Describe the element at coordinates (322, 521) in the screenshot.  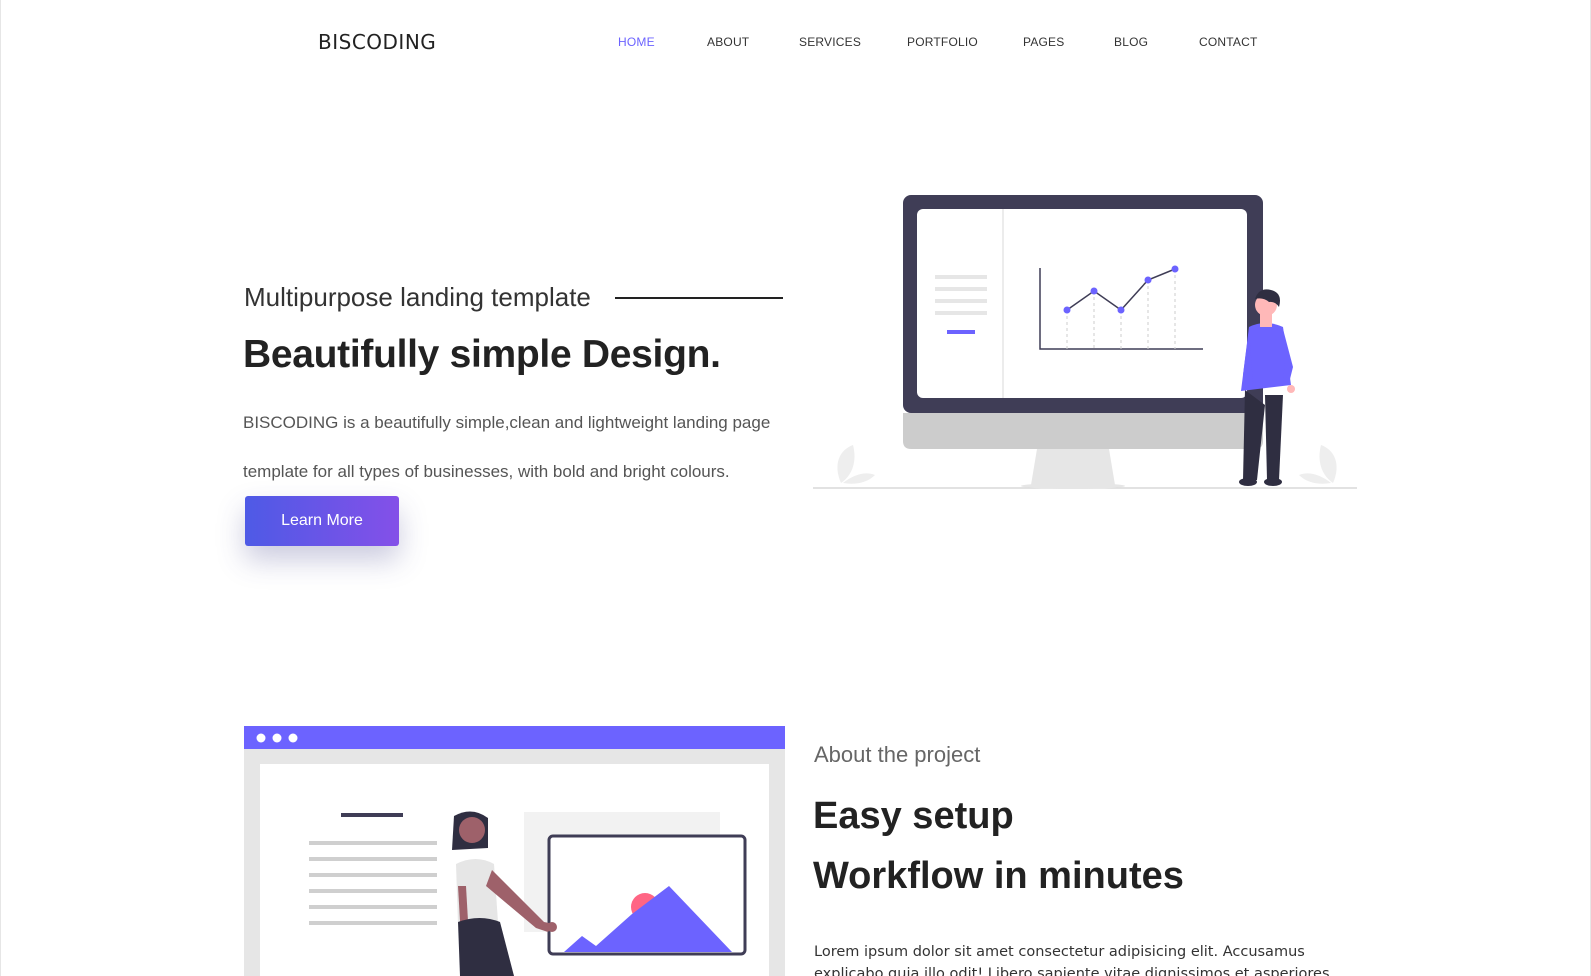
I see `learn-more-button: Learn More` at that location.